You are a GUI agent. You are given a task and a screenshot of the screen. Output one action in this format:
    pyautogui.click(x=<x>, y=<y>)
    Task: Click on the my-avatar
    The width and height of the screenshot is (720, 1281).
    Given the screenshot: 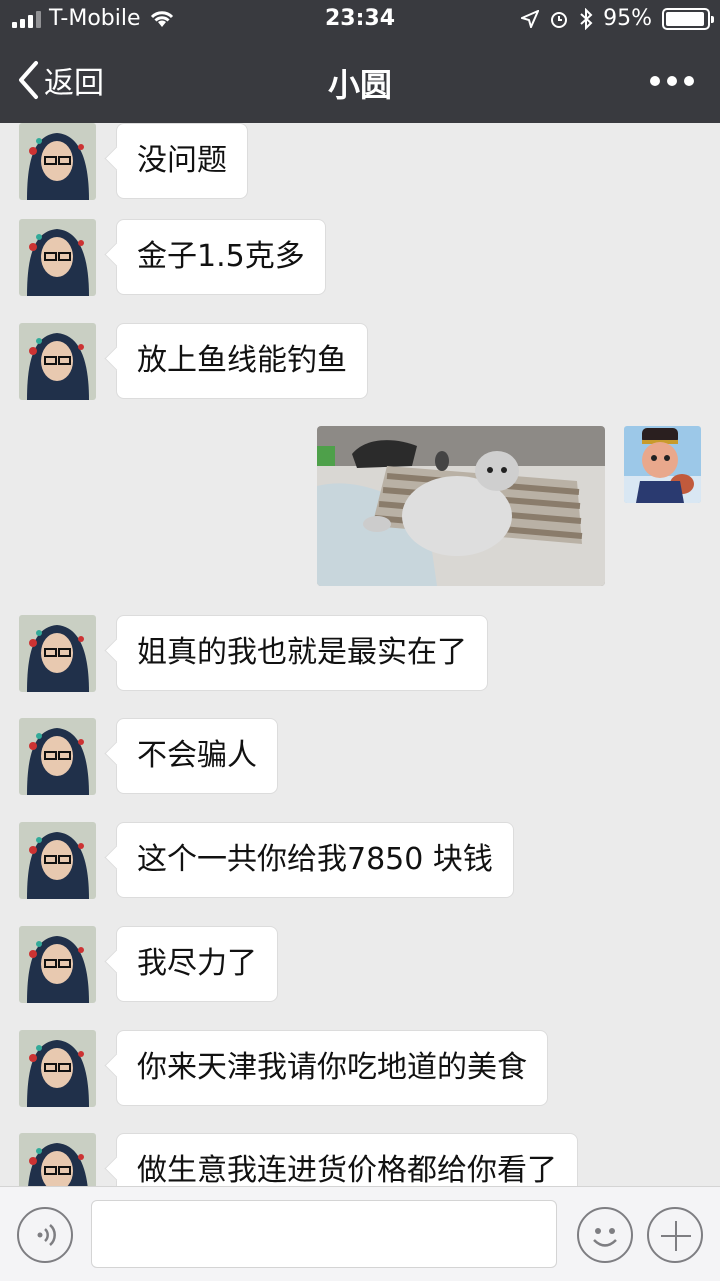 What is the action you would take?
    pyautogui.click(x=662, y=464)
    